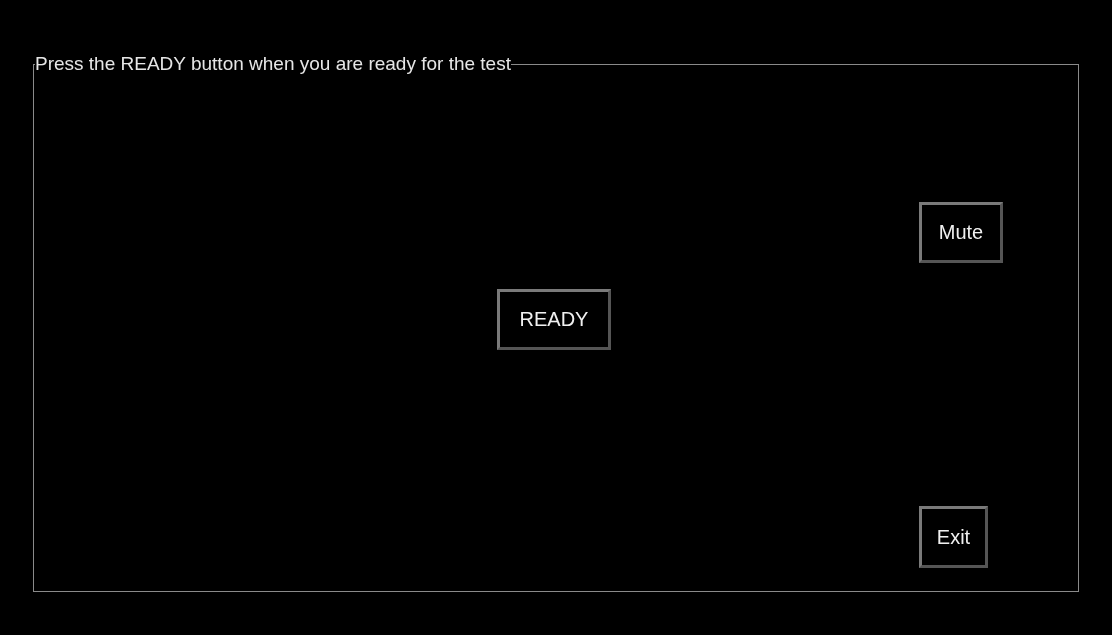 This screenshot has height=635, width=1112. Describe the element at coordinates (273, 64) in the screenshot. I see `instruction-text: Press the READY button when you are ready for the test` at that location.